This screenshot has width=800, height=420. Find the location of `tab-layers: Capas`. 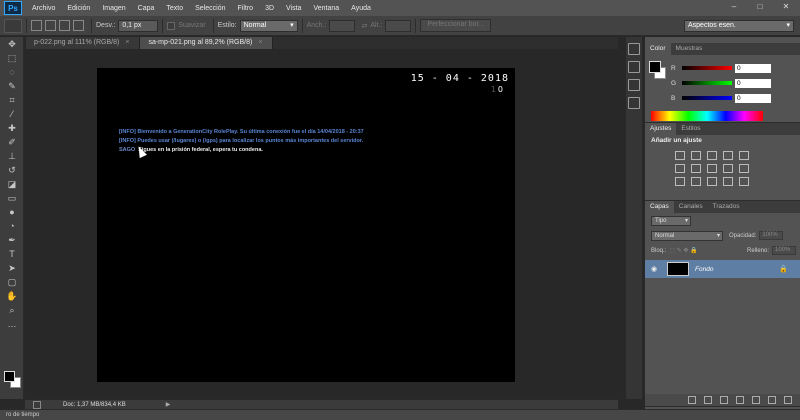

tab-layers: Capas is located at coordinates (659, 207).